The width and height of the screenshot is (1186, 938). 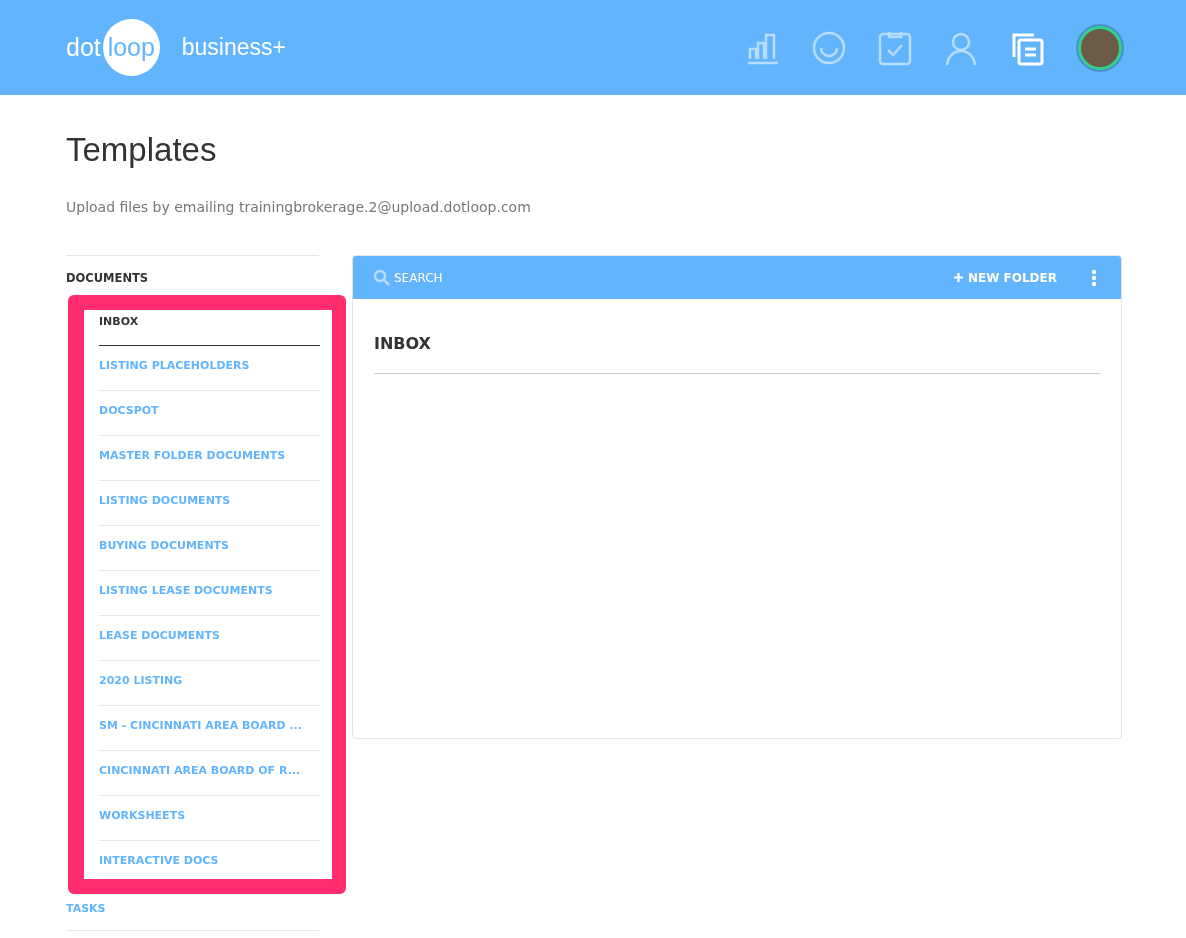 I want to click on new-folder-button: NEW FOLDER, so click(x=1005, y=277).